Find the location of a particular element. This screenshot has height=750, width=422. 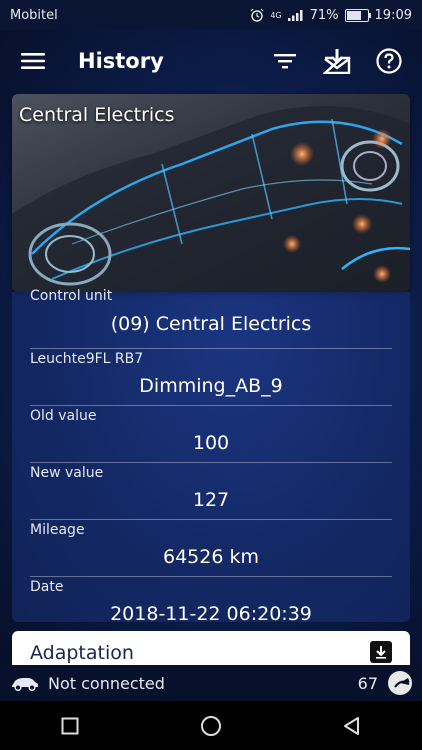

page-title: History is located at coordinates (121, 61).